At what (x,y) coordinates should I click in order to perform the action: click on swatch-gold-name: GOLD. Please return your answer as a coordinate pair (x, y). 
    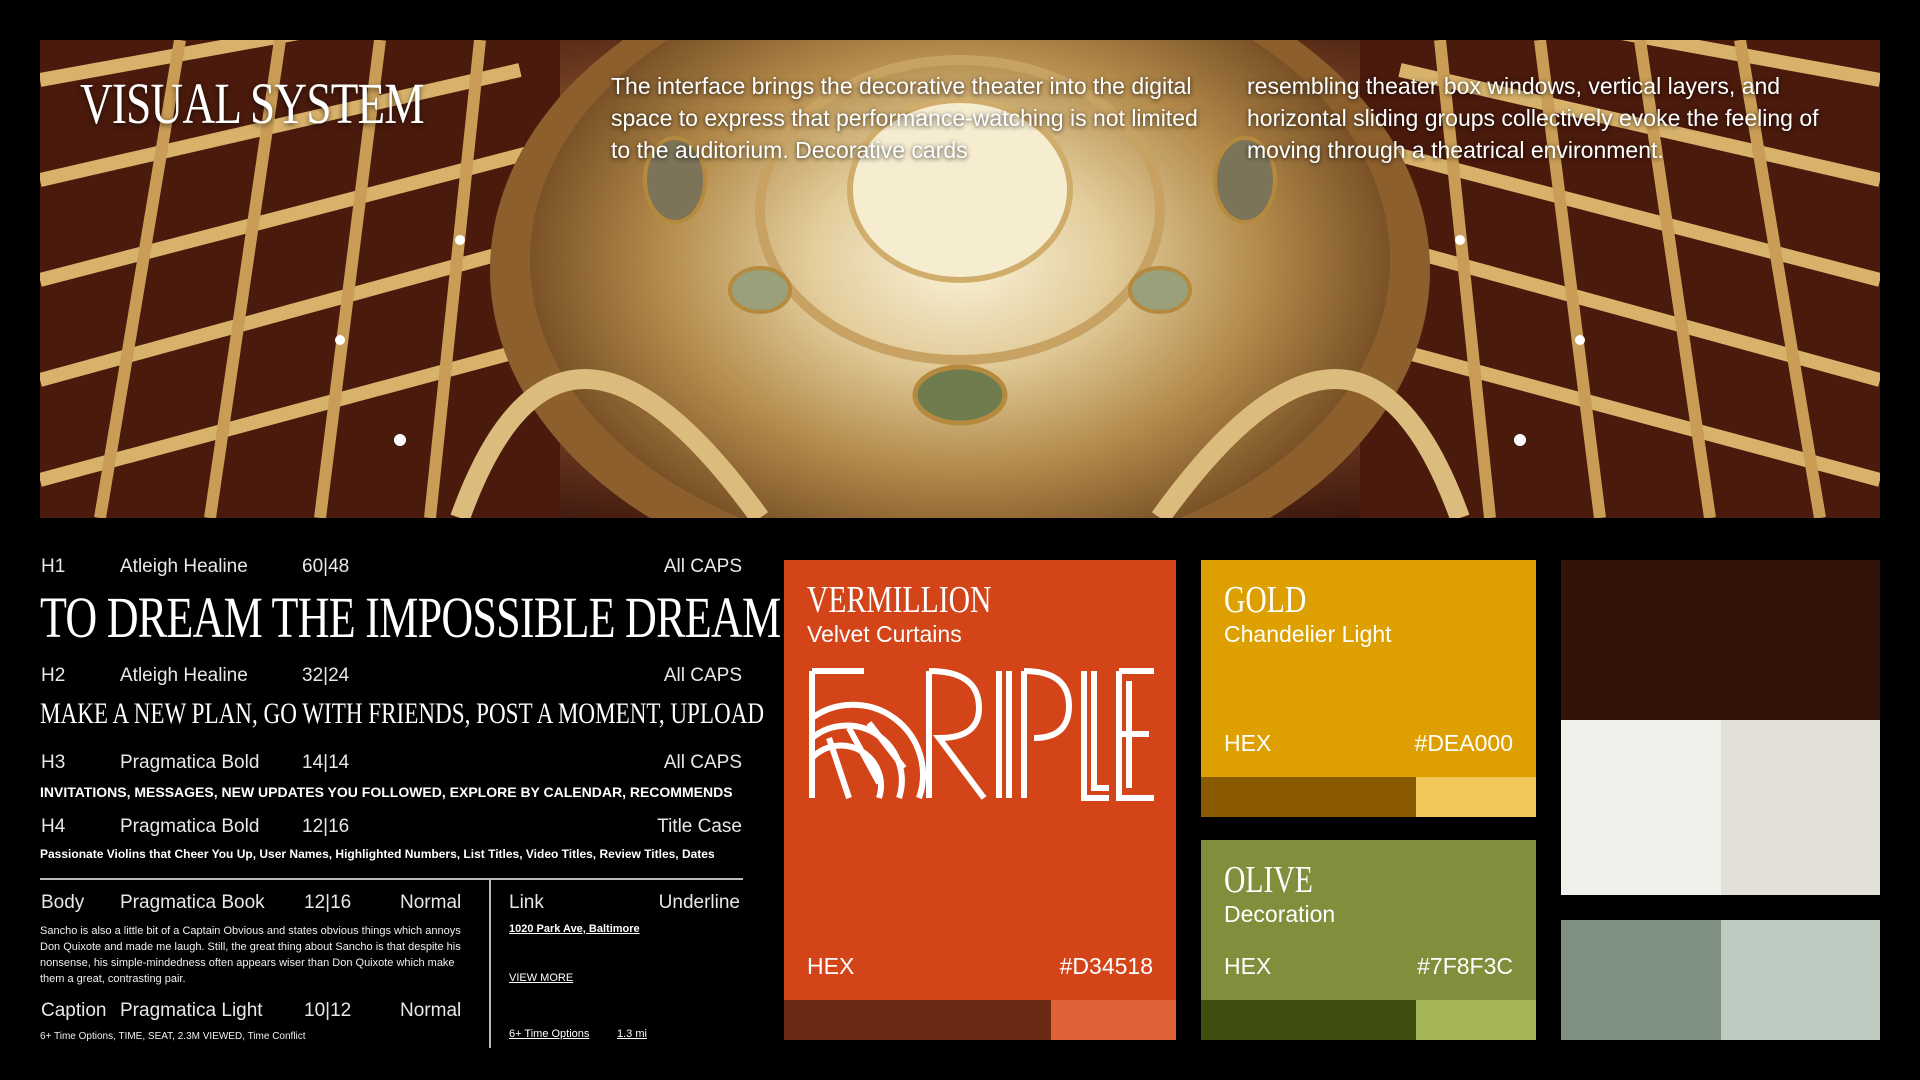
    Looking at the image, I should click on (1265, 600).